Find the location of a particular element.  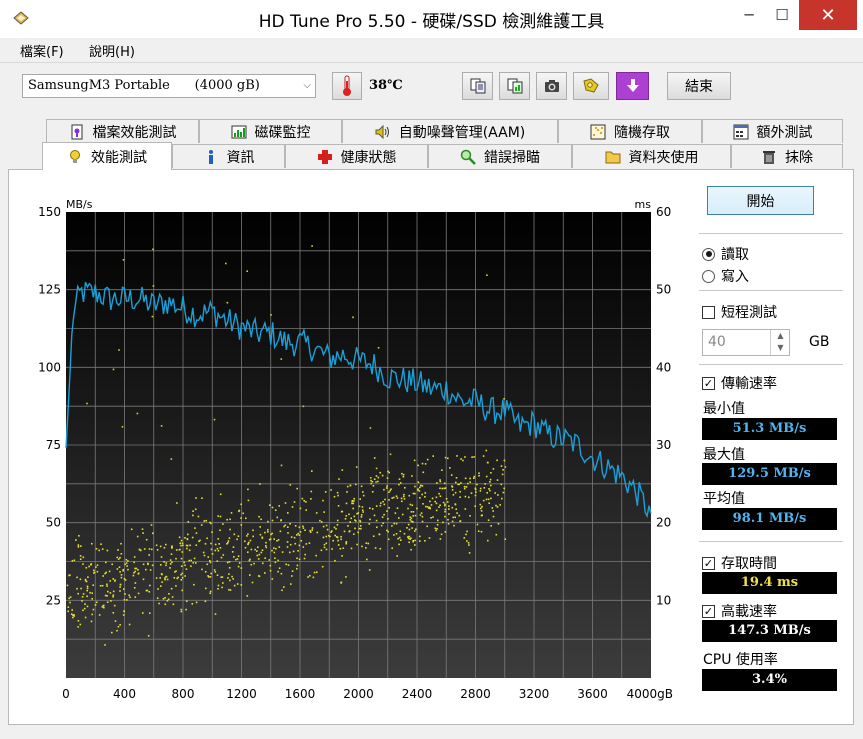

transfer-rate-checkbox: ✓ 傳輸速率 is located at coordinates (739, 383).